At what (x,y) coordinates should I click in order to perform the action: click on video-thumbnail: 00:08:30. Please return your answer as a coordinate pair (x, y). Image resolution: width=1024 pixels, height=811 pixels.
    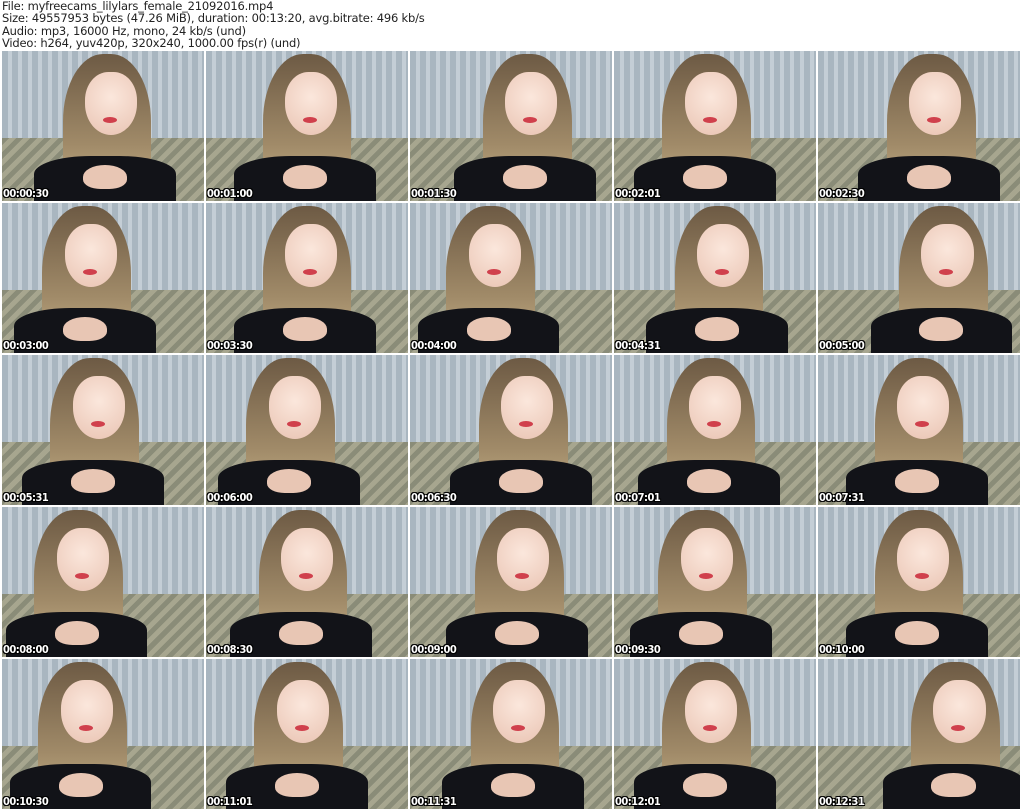
    Looking at the image, I should click on (307, 582).